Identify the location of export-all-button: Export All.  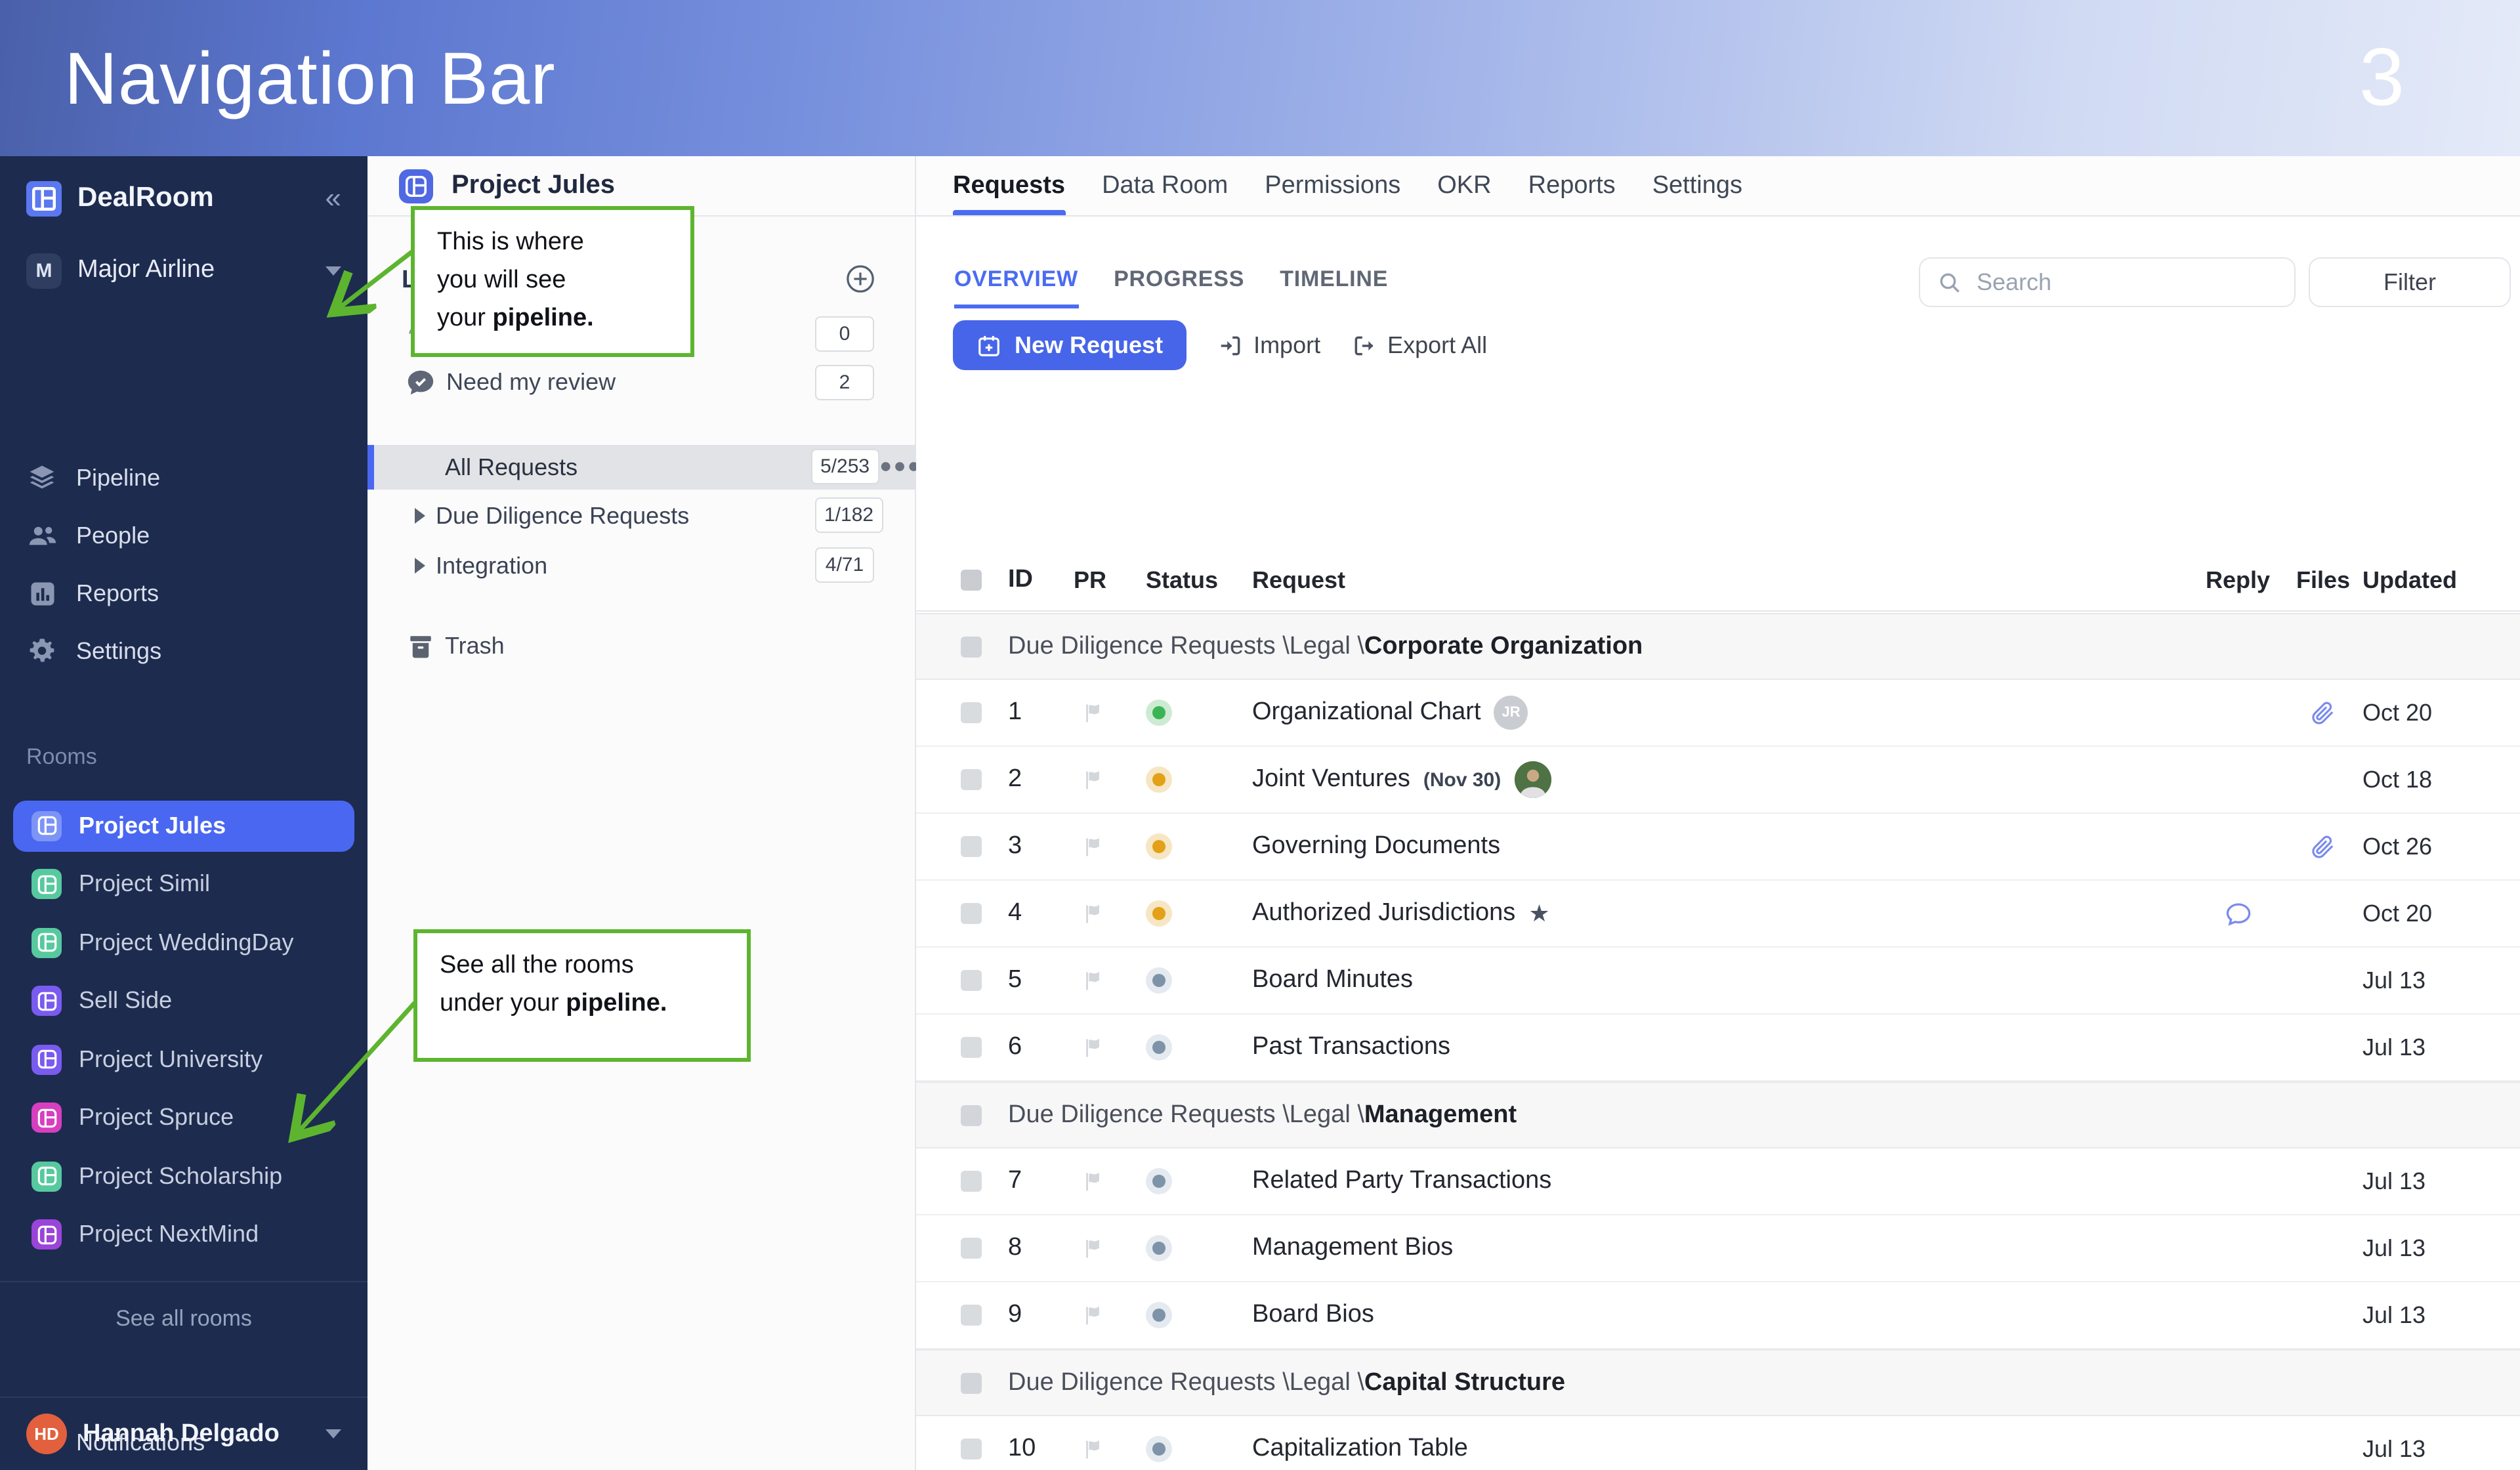
(1419, 345).